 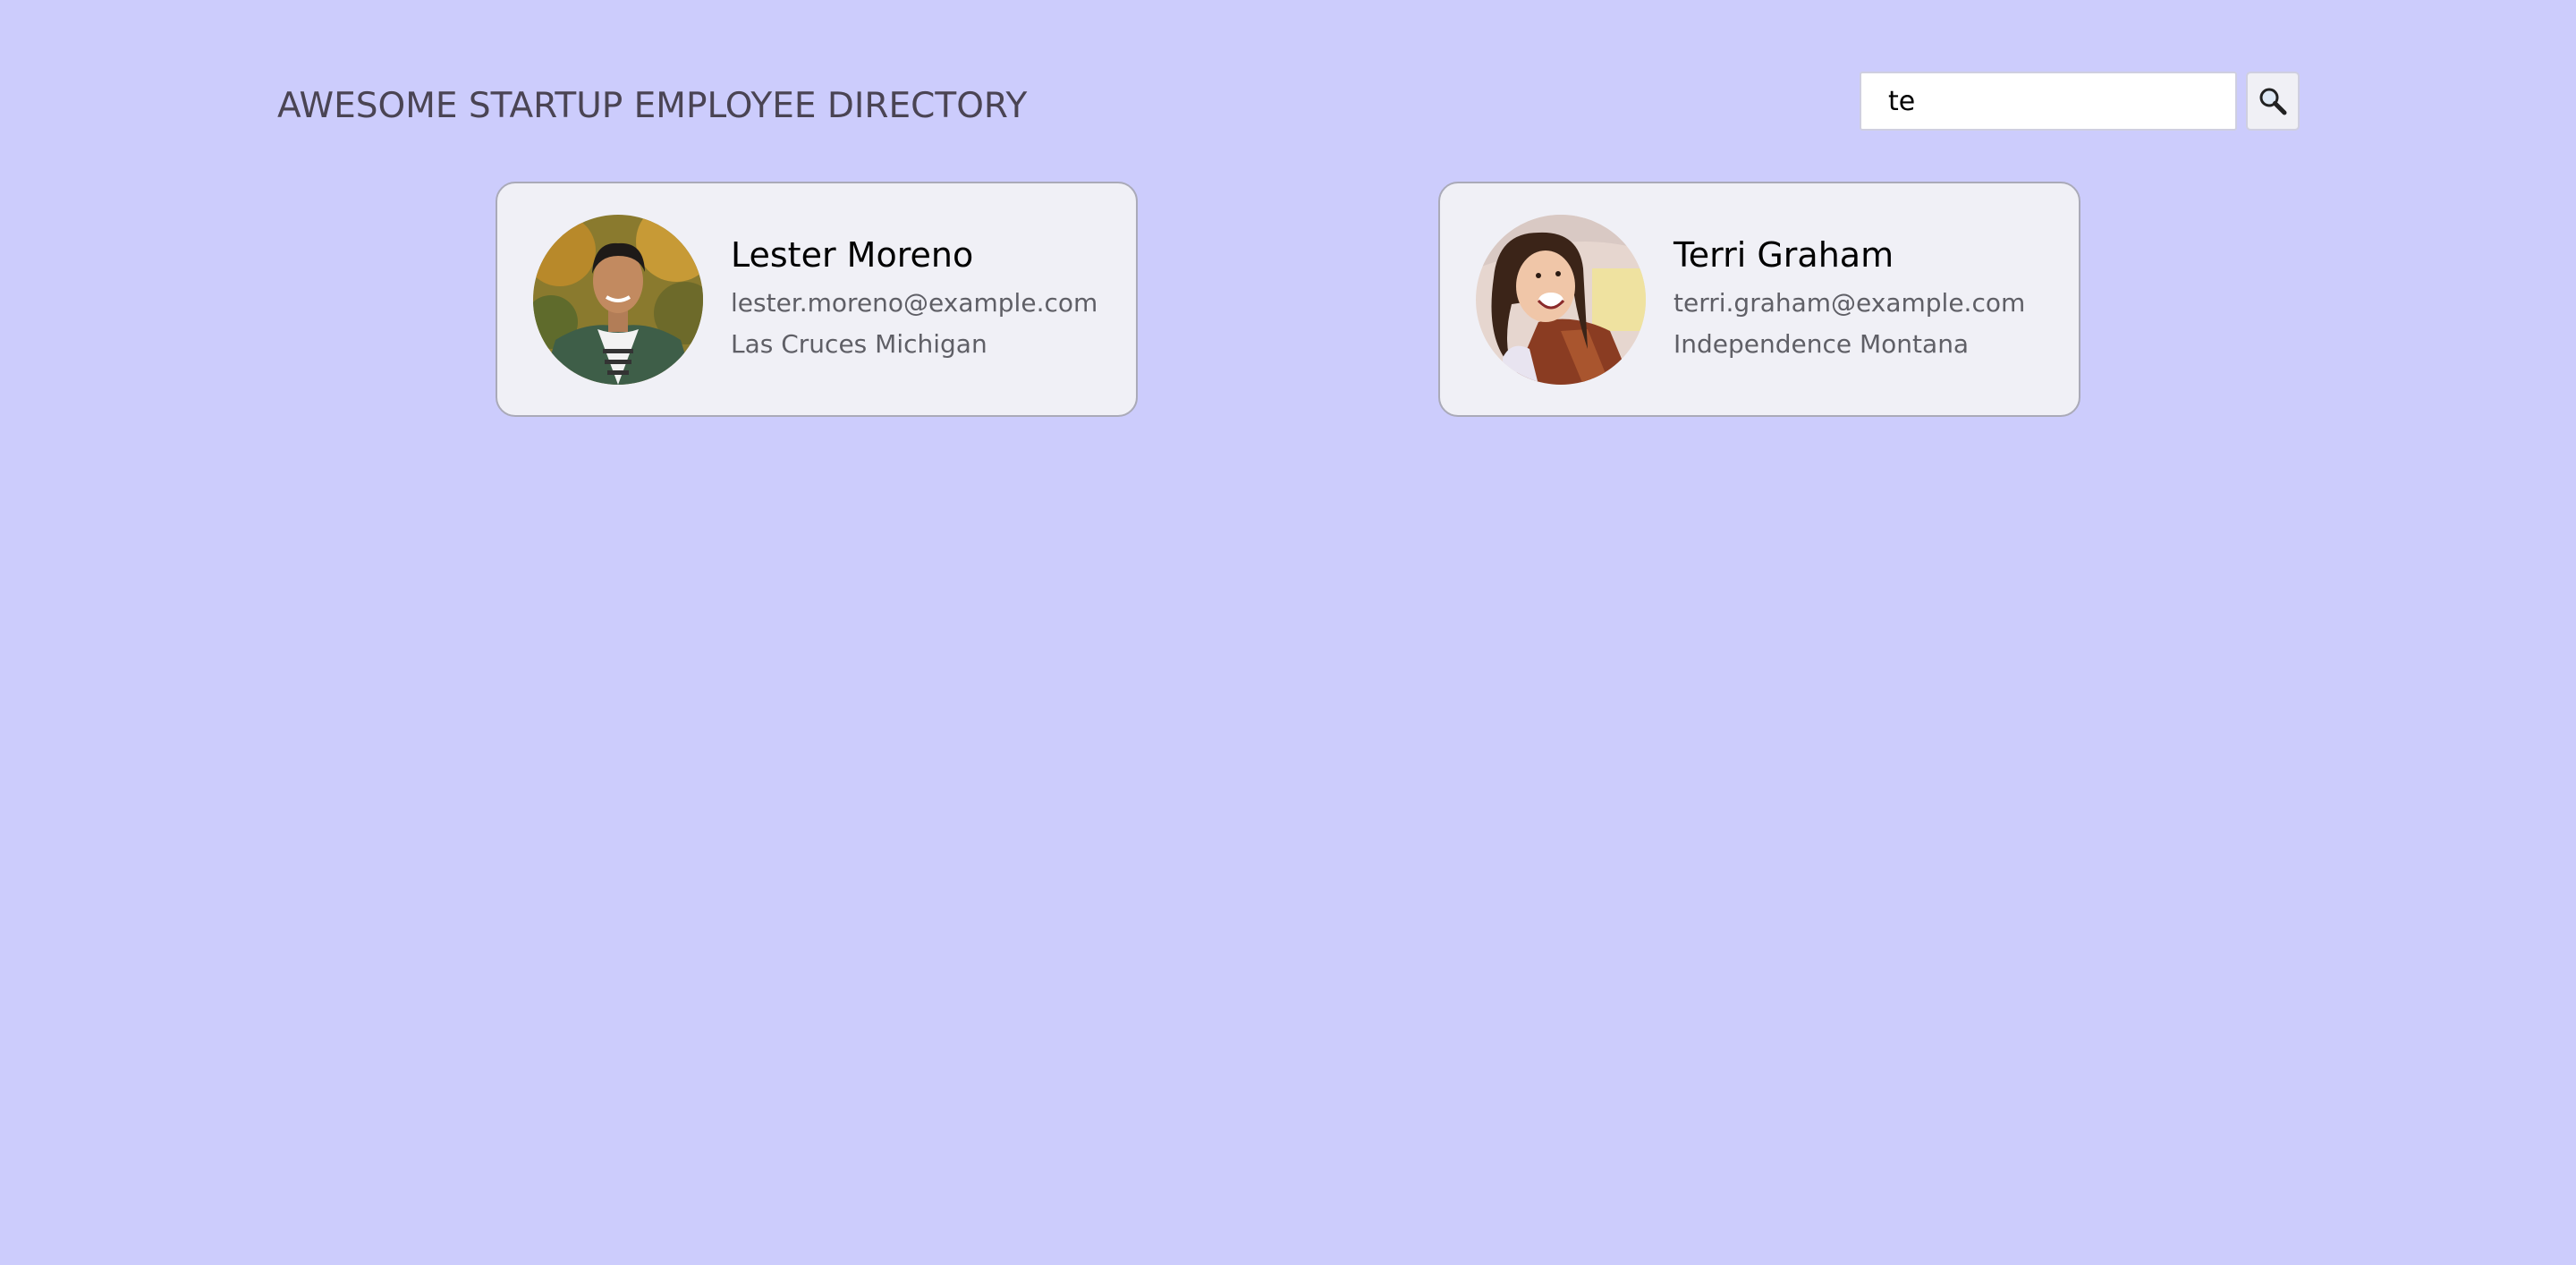 I want to click on employee-location: Las Cruces Michigan, so click(x=859, y=343).